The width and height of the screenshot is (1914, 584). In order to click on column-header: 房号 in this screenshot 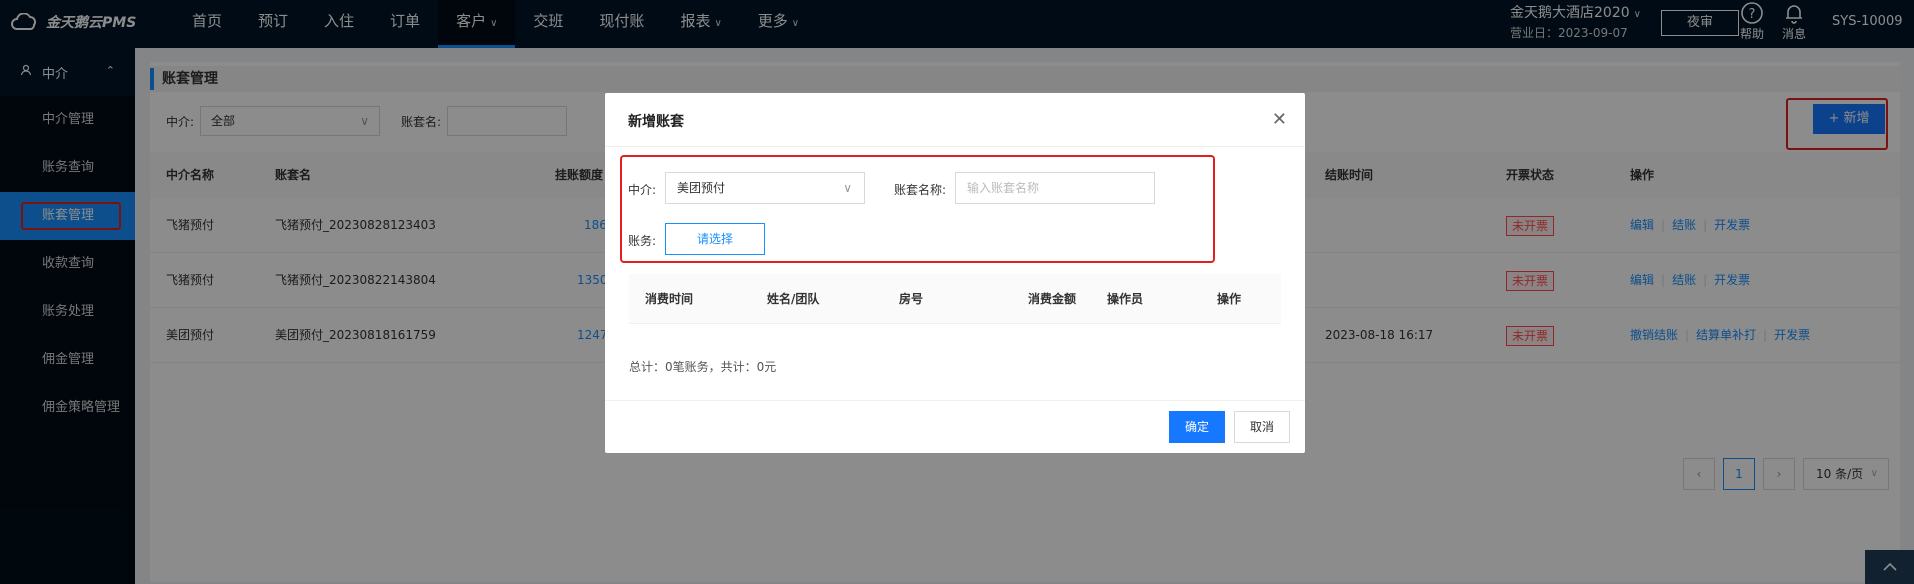, I will do `click(911, 299)`.